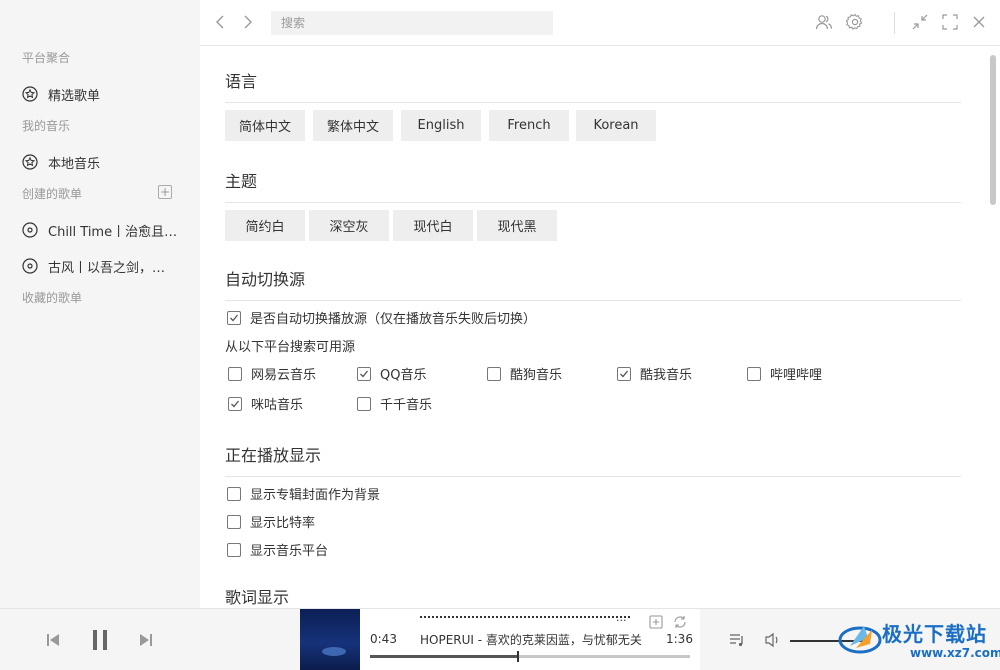 Image resolution: width=1000 pixels, height=670 pixels. I want to click on add-to-playlist-icon, so click(656, 622).